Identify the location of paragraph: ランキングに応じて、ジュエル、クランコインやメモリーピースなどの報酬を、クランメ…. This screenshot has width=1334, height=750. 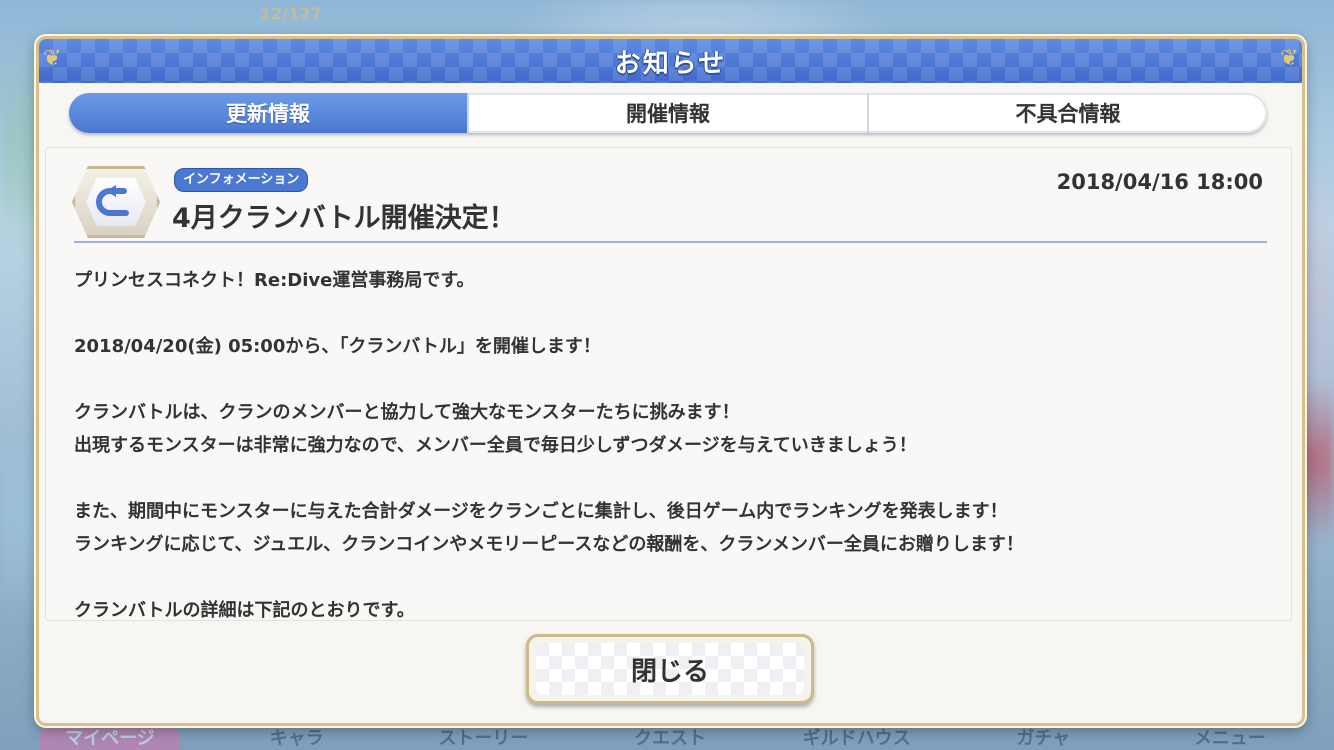
(549, 544).